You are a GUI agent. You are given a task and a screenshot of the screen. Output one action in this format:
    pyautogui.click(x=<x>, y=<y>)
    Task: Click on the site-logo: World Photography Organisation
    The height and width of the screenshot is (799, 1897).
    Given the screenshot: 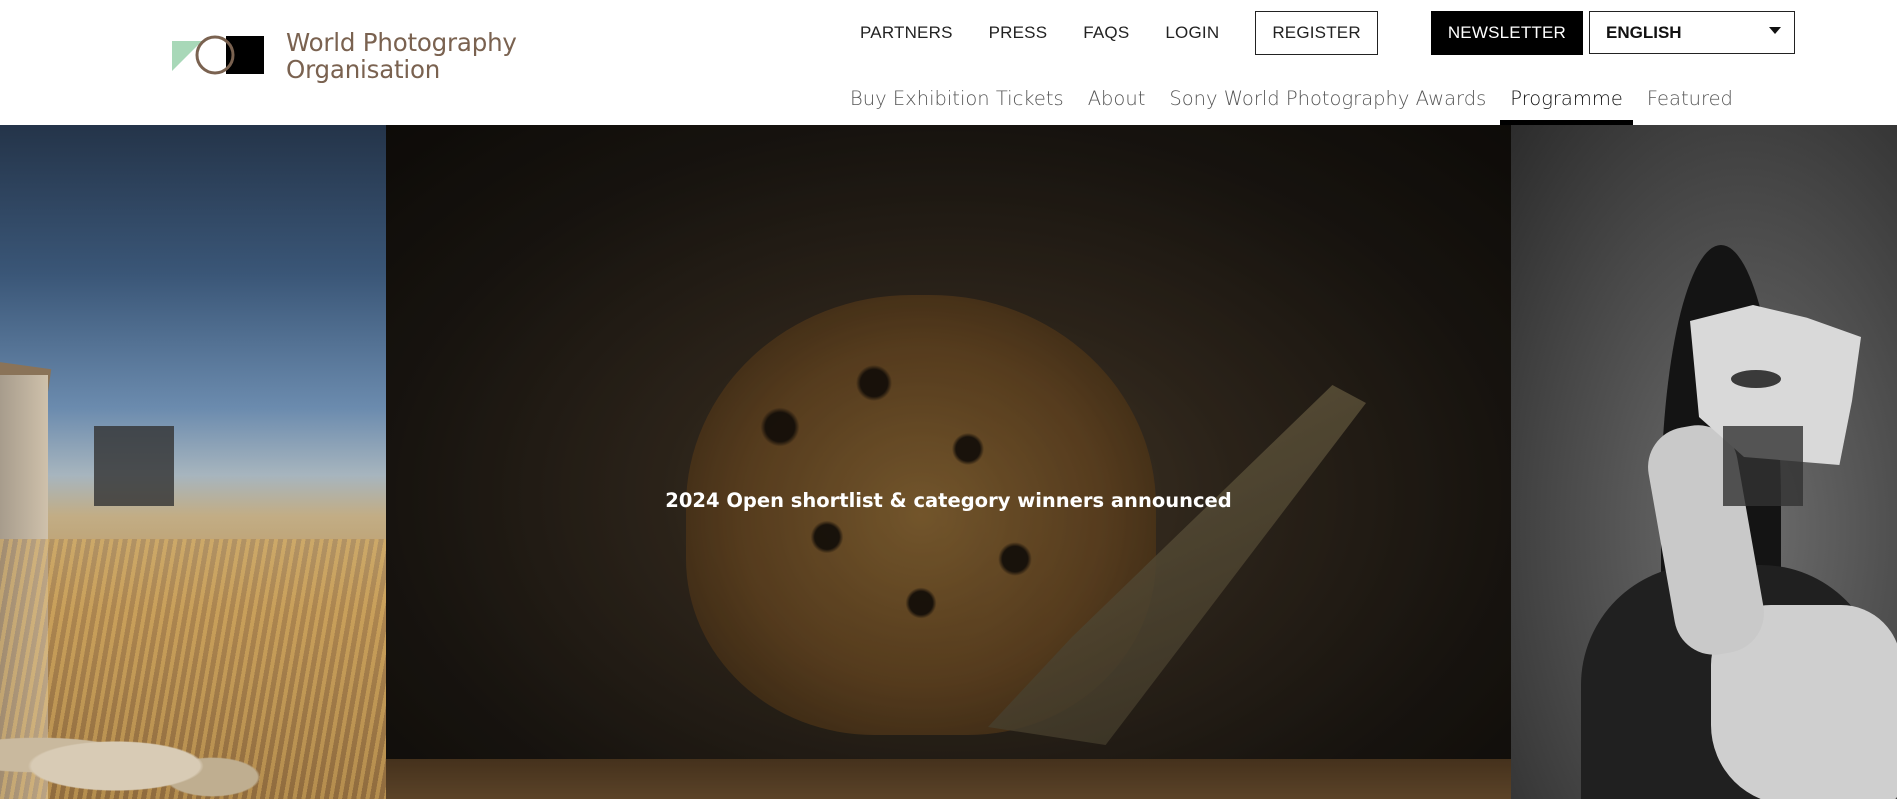 What is the action you would take?
    pyautogui.click(x=344, y=56)
    